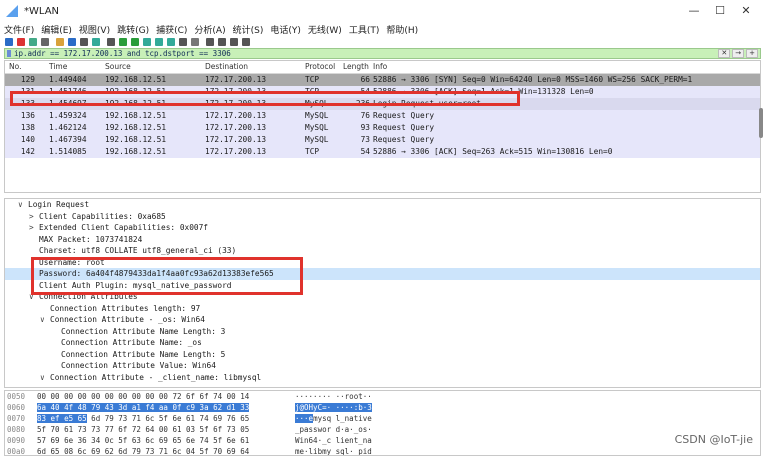 The height and width of the screenshot is (456, 765). Describe the element at coordinates (16, 396) in the screenshot. I see `bytes-offset: 0050` at that location.